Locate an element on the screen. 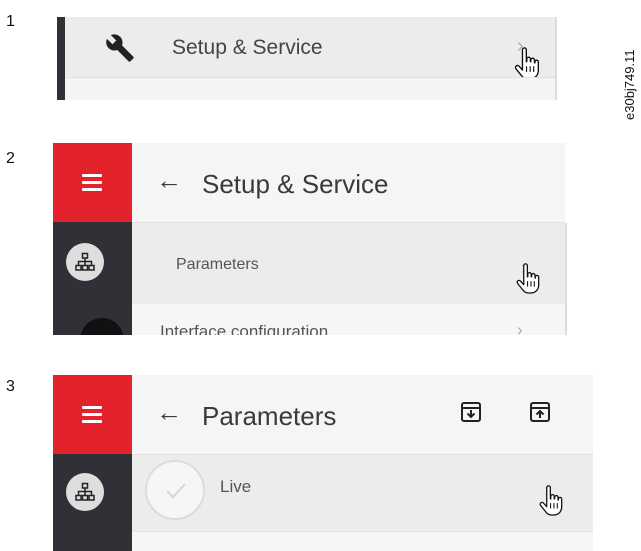 The height and width of the screenshot is (551, 641). menu-item-parameters: Parameters › is located at coordinates (348, 263).